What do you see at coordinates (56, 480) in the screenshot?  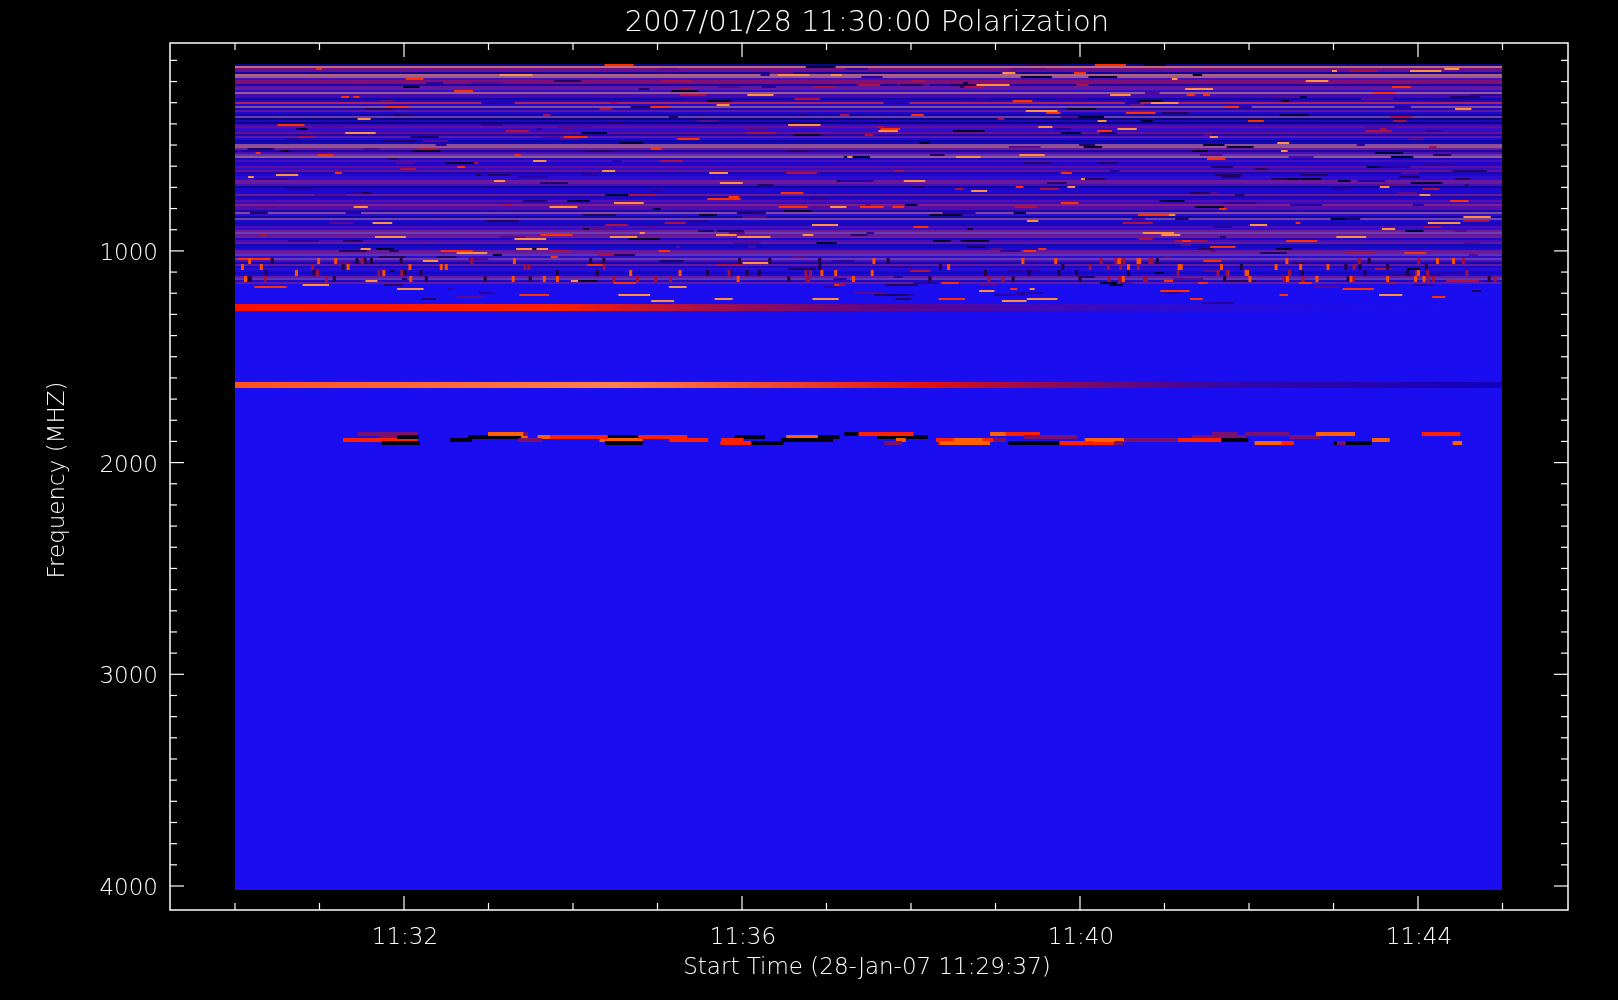 I see `axis-label: Frequency (MHZ)` at bounding box center [56, 480].